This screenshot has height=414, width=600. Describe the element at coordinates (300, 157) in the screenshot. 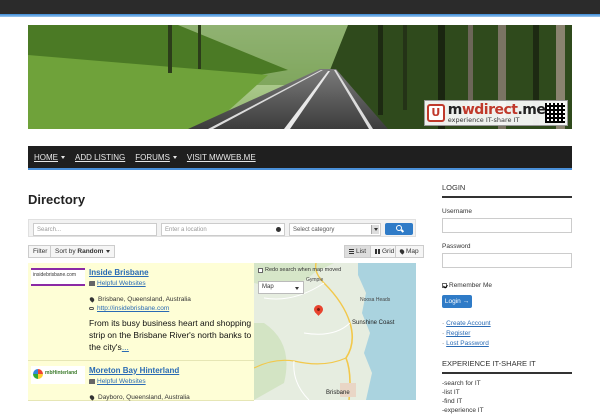

I see `main-navbar: HOME ADD LISTING FORUMS VISIT MWWEB.ME` at that location.